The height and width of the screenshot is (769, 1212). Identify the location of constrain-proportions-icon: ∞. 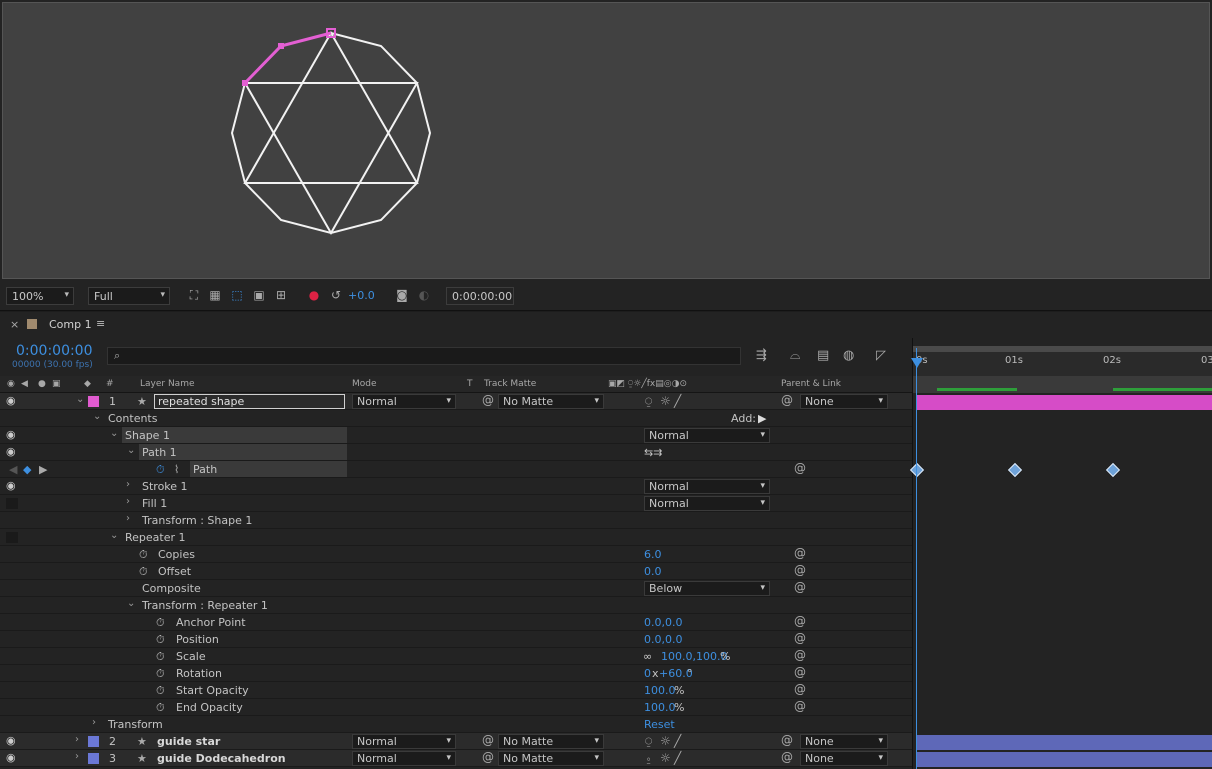
(647, 656).